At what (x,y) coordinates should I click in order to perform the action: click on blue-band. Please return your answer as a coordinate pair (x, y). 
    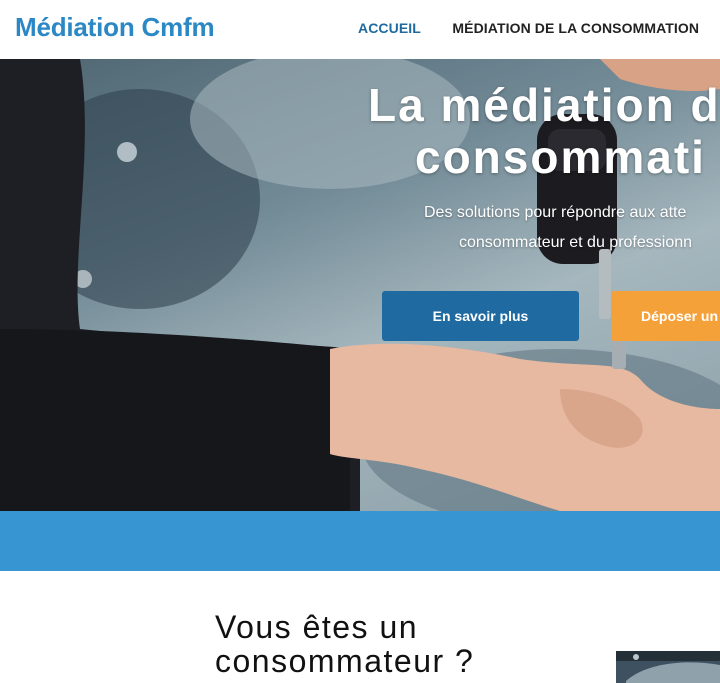
    Looking at the image, I should click on (360, 541).